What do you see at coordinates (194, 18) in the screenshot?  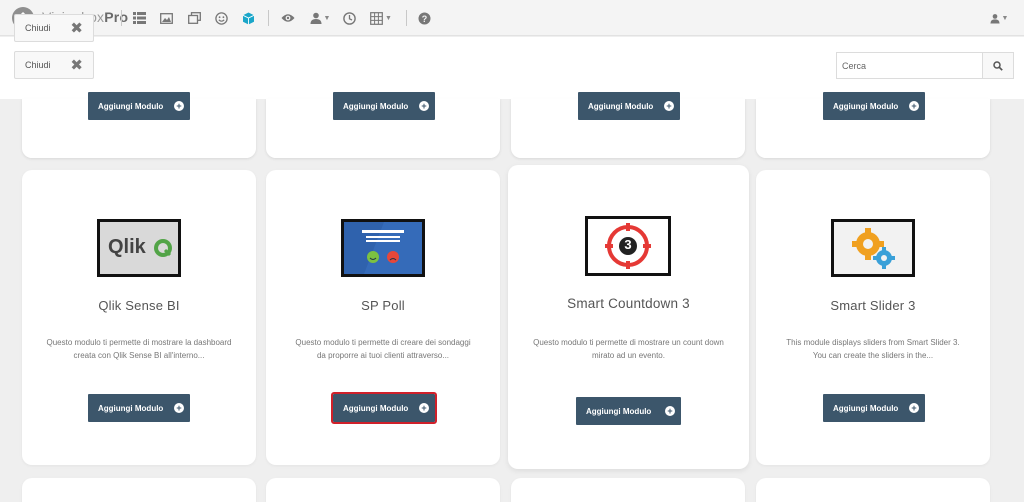 I see `copy-icon` at bounding box center [194, 18].